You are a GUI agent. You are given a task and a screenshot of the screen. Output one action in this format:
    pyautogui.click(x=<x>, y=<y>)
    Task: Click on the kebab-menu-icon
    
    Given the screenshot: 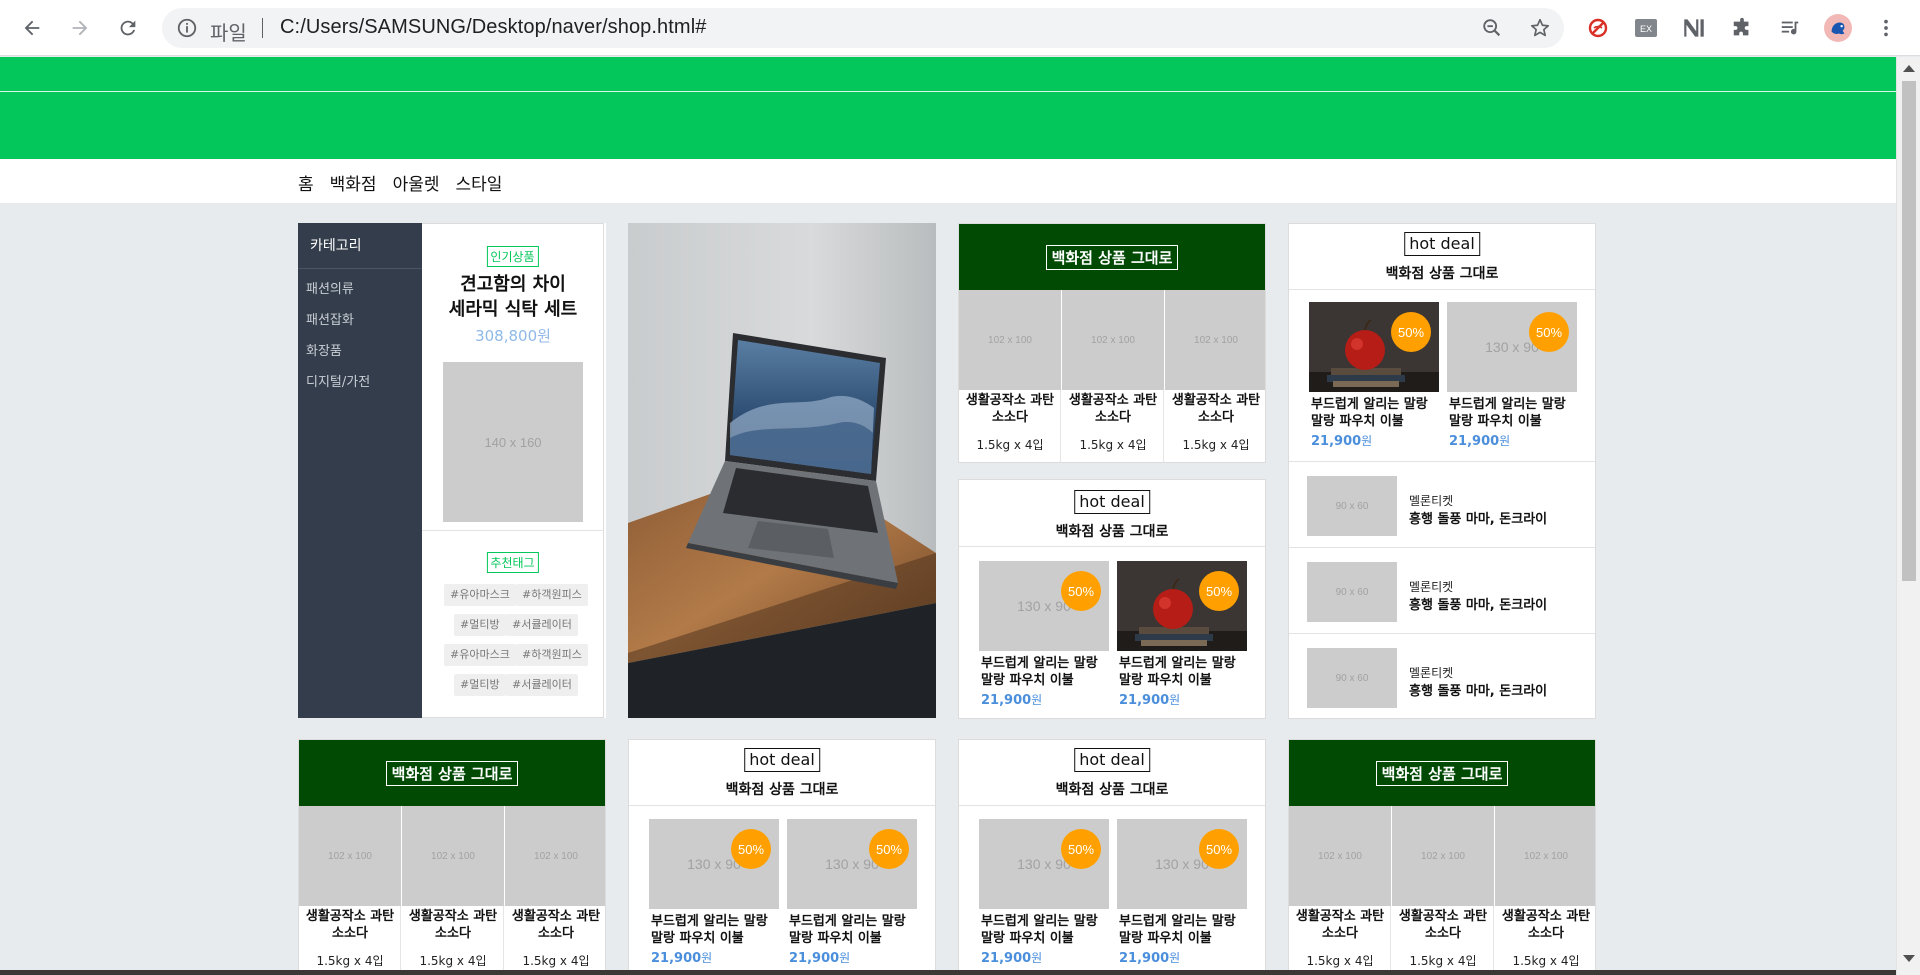 What is the action you would take?
    pyautogui.click(x=1886, y=28)
    